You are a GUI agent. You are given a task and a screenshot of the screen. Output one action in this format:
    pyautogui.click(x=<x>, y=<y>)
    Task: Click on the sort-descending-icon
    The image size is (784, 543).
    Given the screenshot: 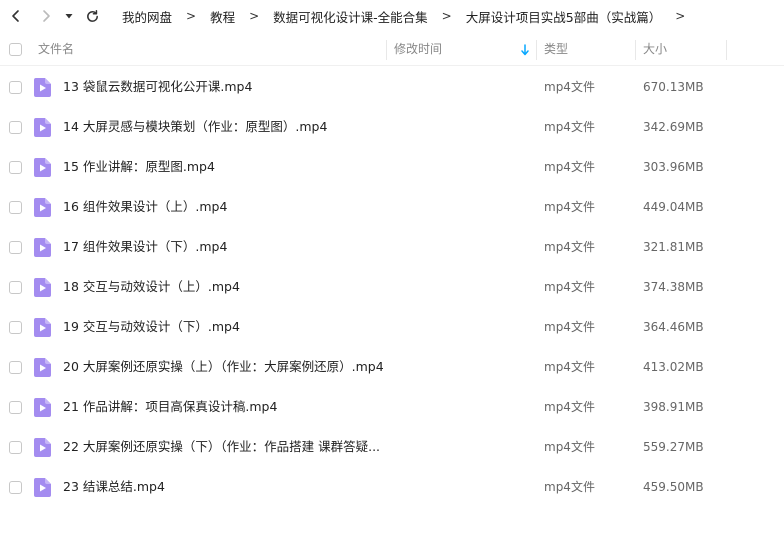 What is the action you would take?
    pyautogui.click(x=525, y=50)
    